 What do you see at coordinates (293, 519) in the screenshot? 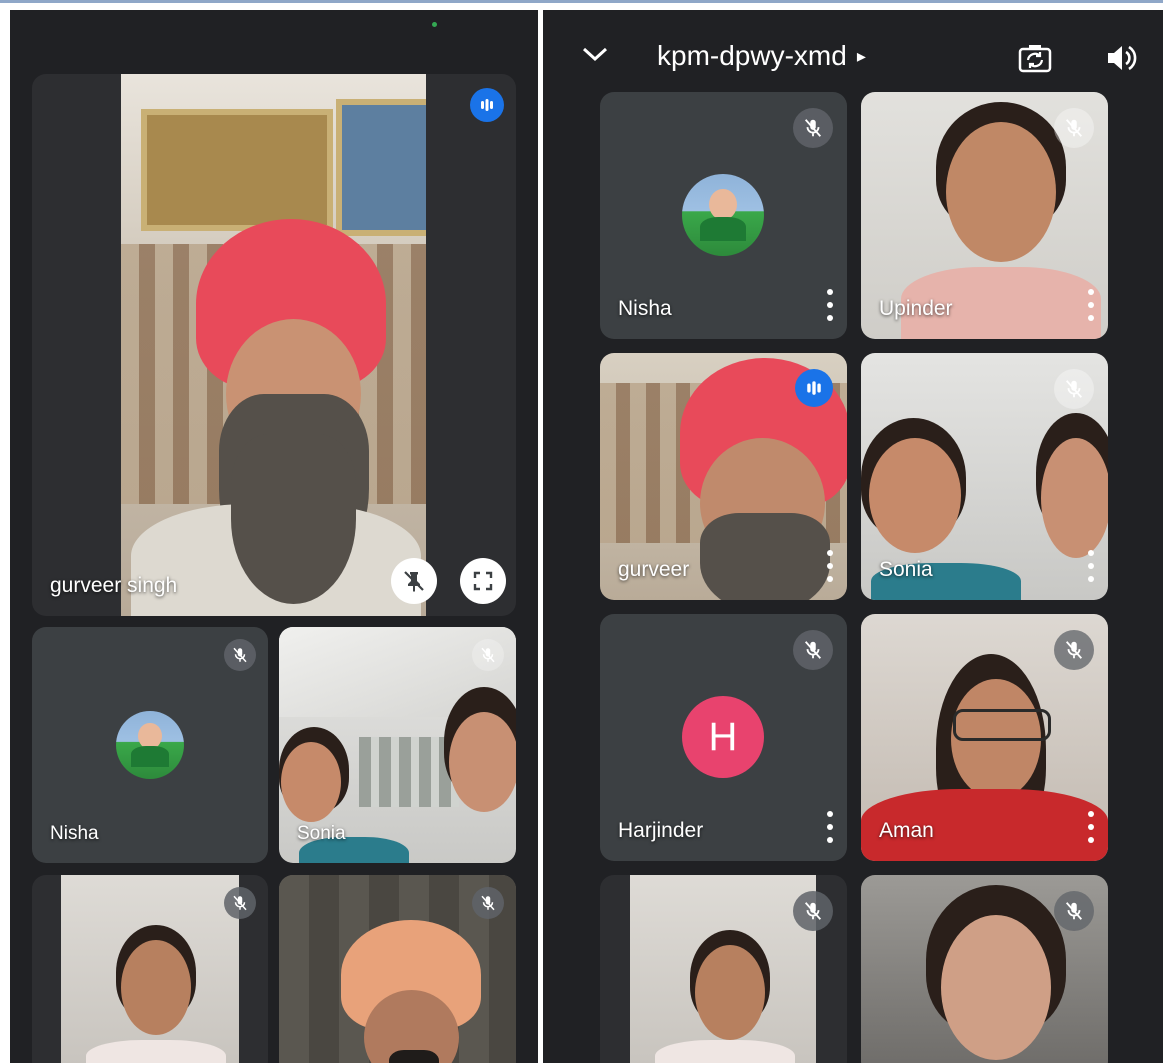
I see `participant-beard-lower` at bounding box center [293, 519].